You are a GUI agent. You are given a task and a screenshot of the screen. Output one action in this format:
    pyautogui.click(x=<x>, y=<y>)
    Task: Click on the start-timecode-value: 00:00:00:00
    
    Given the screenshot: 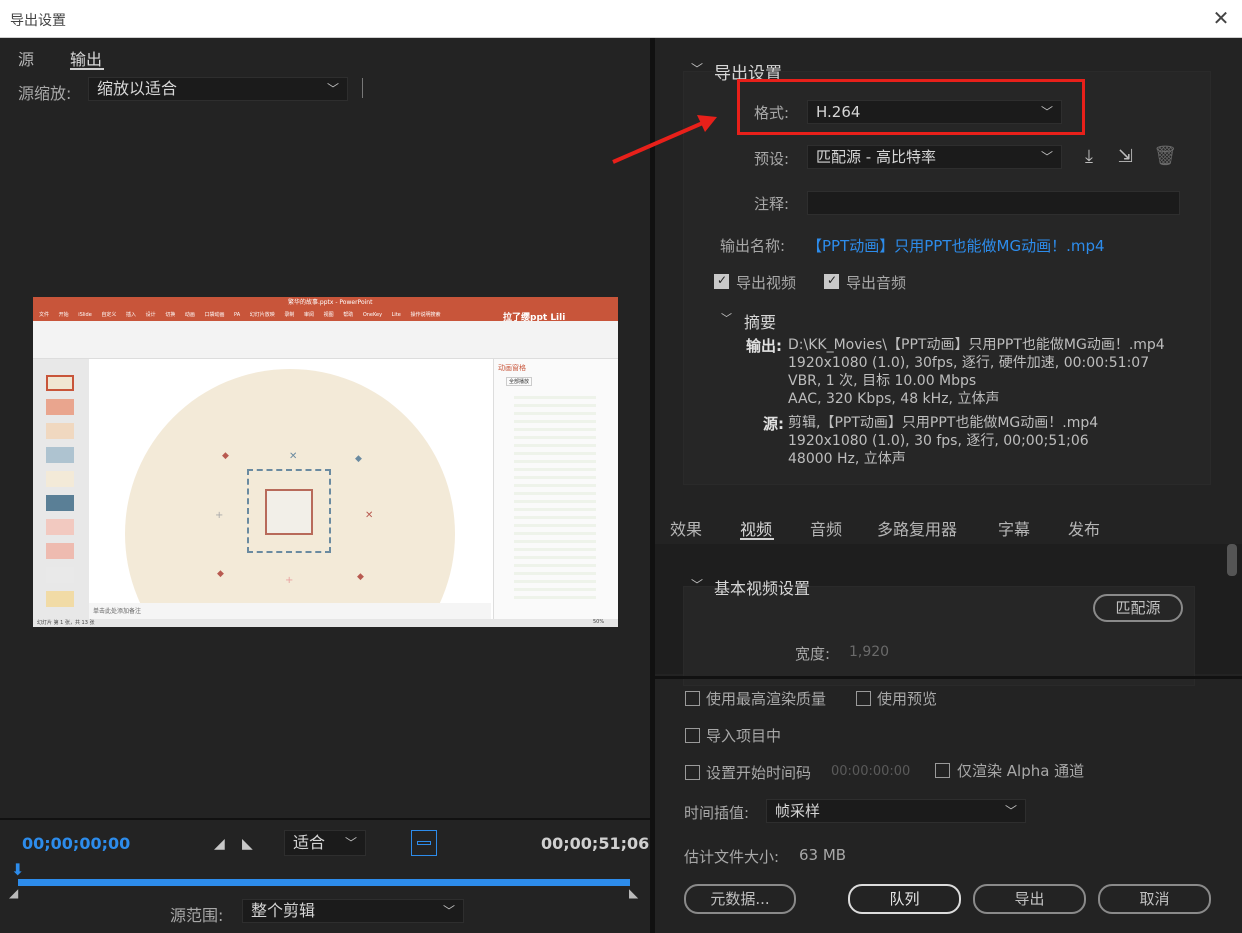 What is the action you would take?
    pyautogui.click(x=871, y=771)
    